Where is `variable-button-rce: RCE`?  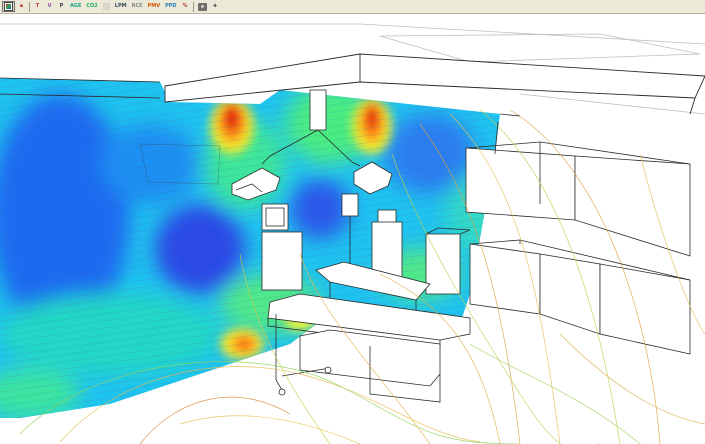
variable-button-rce: RCE is located at coordinates (137, 6).